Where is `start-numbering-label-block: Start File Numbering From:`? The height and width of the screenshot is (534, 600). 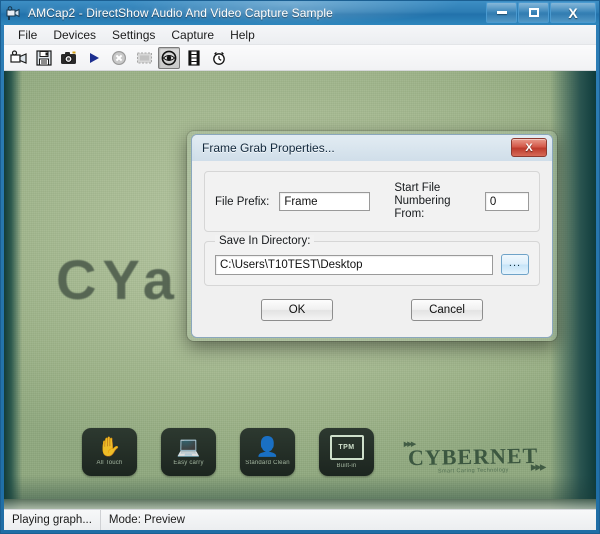 start-numbering-label-block: Start File Numbering From: is located at coordinates (434, 201).